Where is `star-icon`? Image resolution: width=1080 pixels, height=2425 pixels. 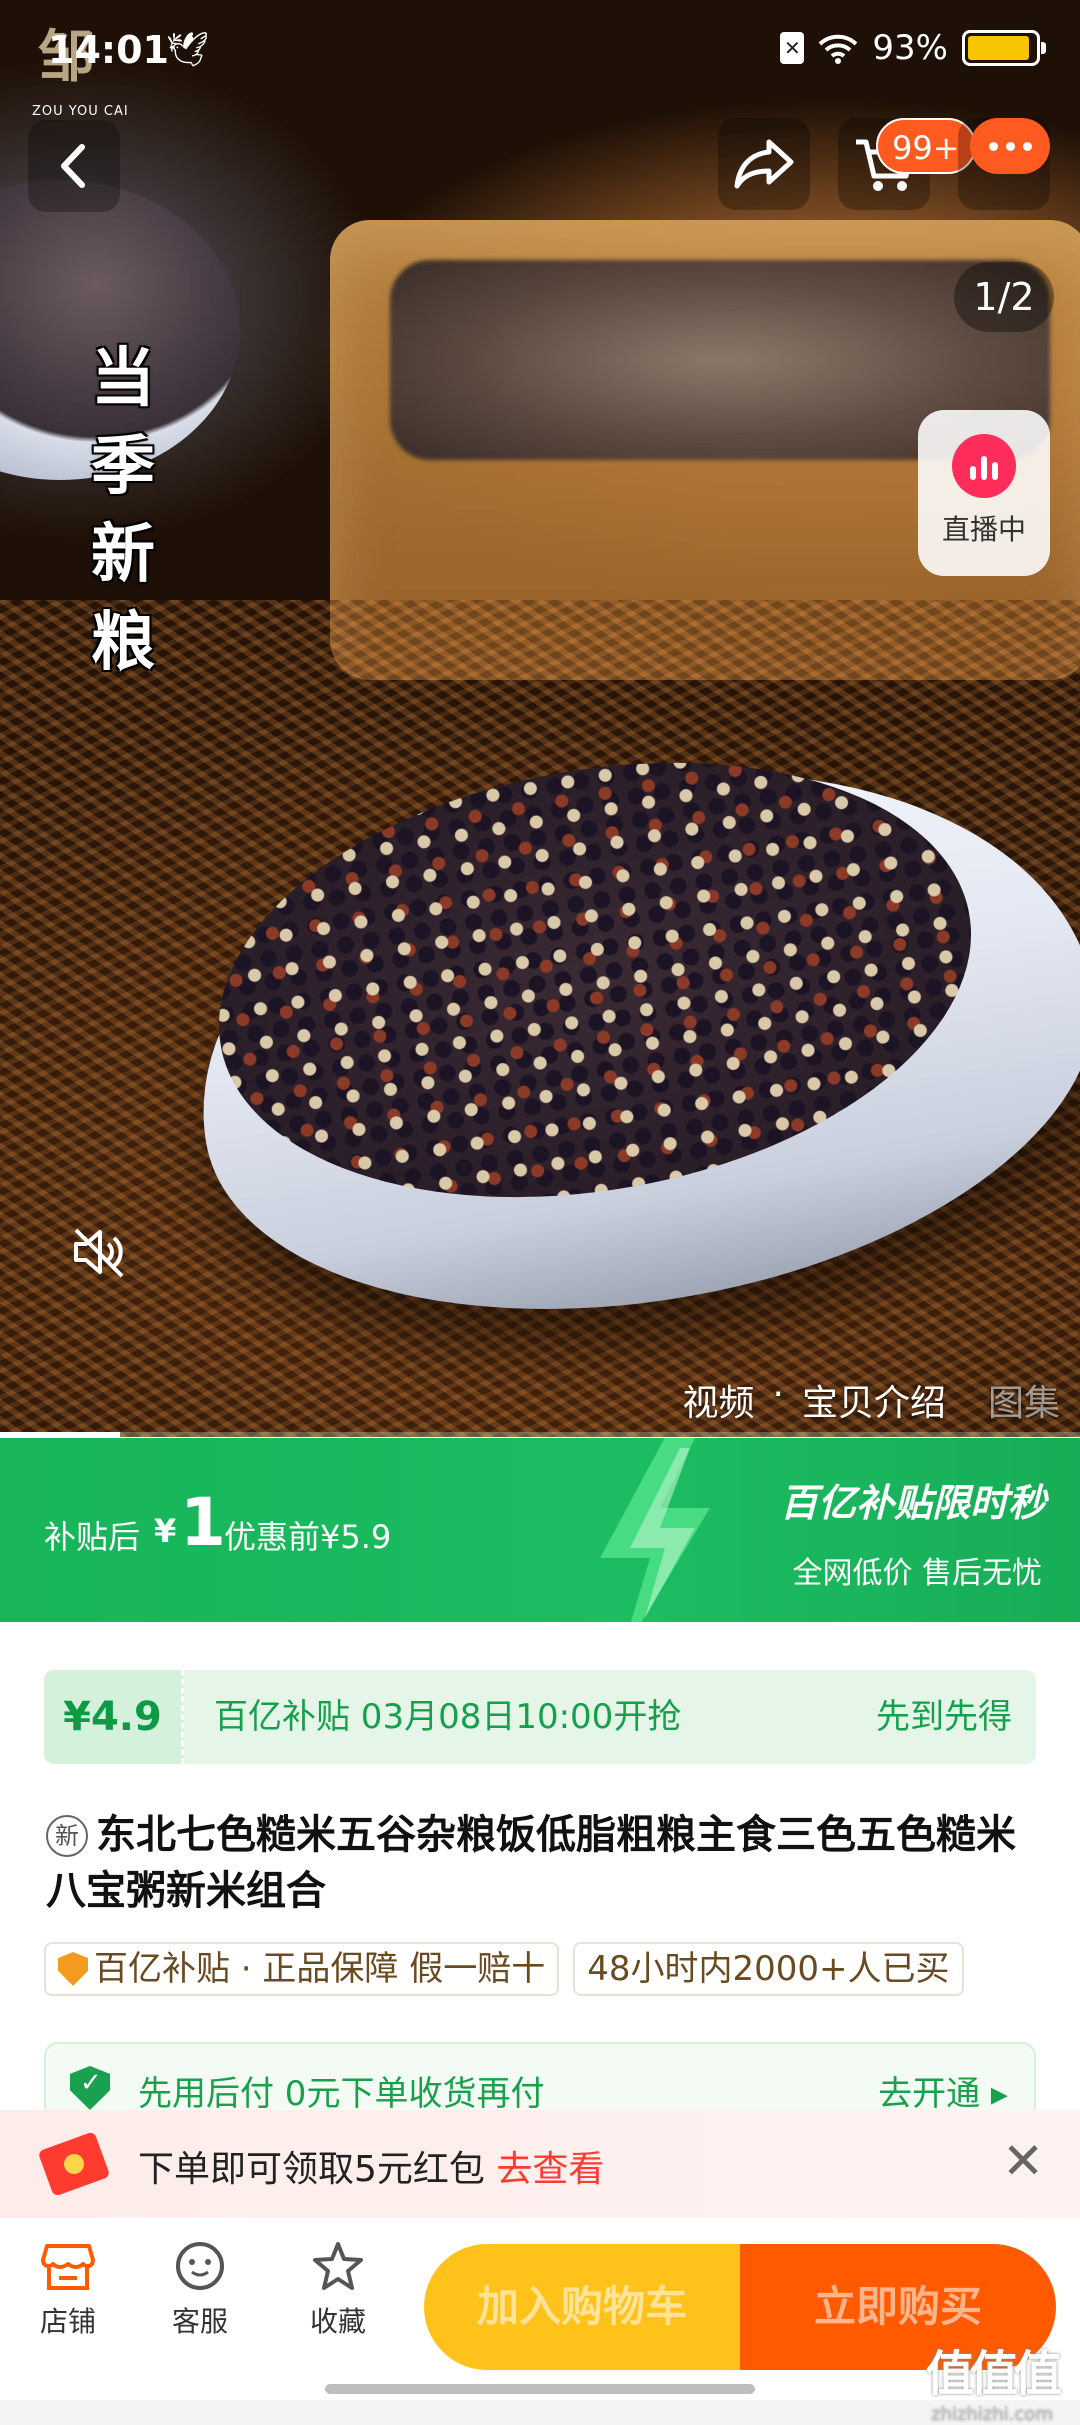 star-icon is located at coordinates (338, 2266).